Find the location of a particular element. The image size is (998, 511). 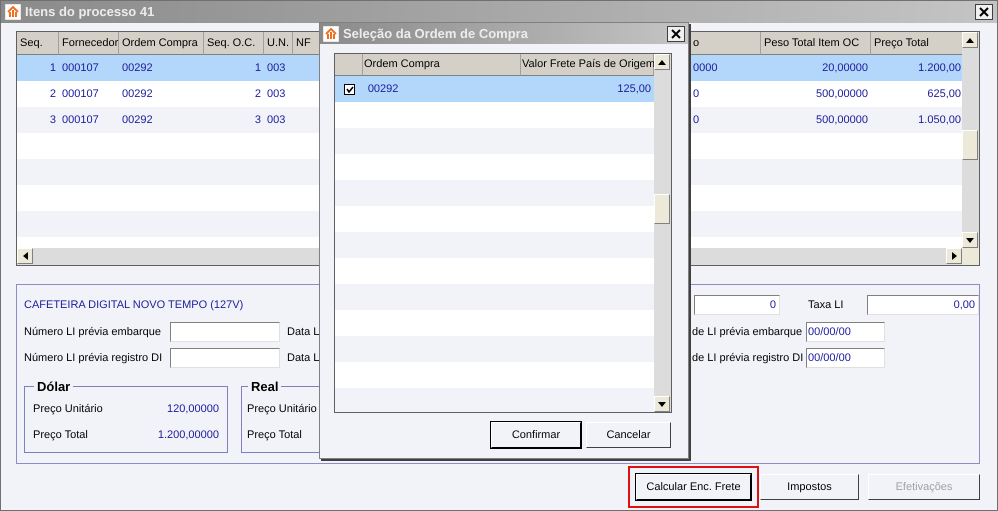

group-title: Real is located at coordinates (265, 387).